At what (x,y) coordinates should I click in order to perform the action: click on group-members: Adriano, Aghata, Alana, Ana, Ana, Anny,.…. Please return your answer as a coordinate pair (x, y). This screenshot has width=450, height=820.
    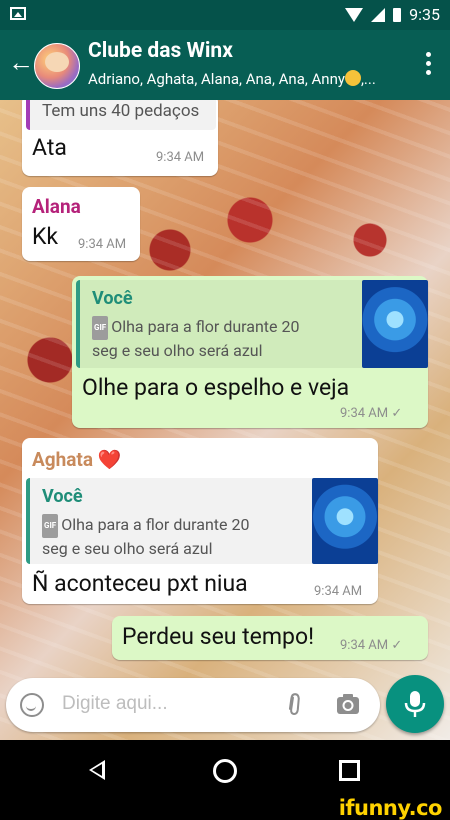
    Looking at the image, I should click on (253, 79).